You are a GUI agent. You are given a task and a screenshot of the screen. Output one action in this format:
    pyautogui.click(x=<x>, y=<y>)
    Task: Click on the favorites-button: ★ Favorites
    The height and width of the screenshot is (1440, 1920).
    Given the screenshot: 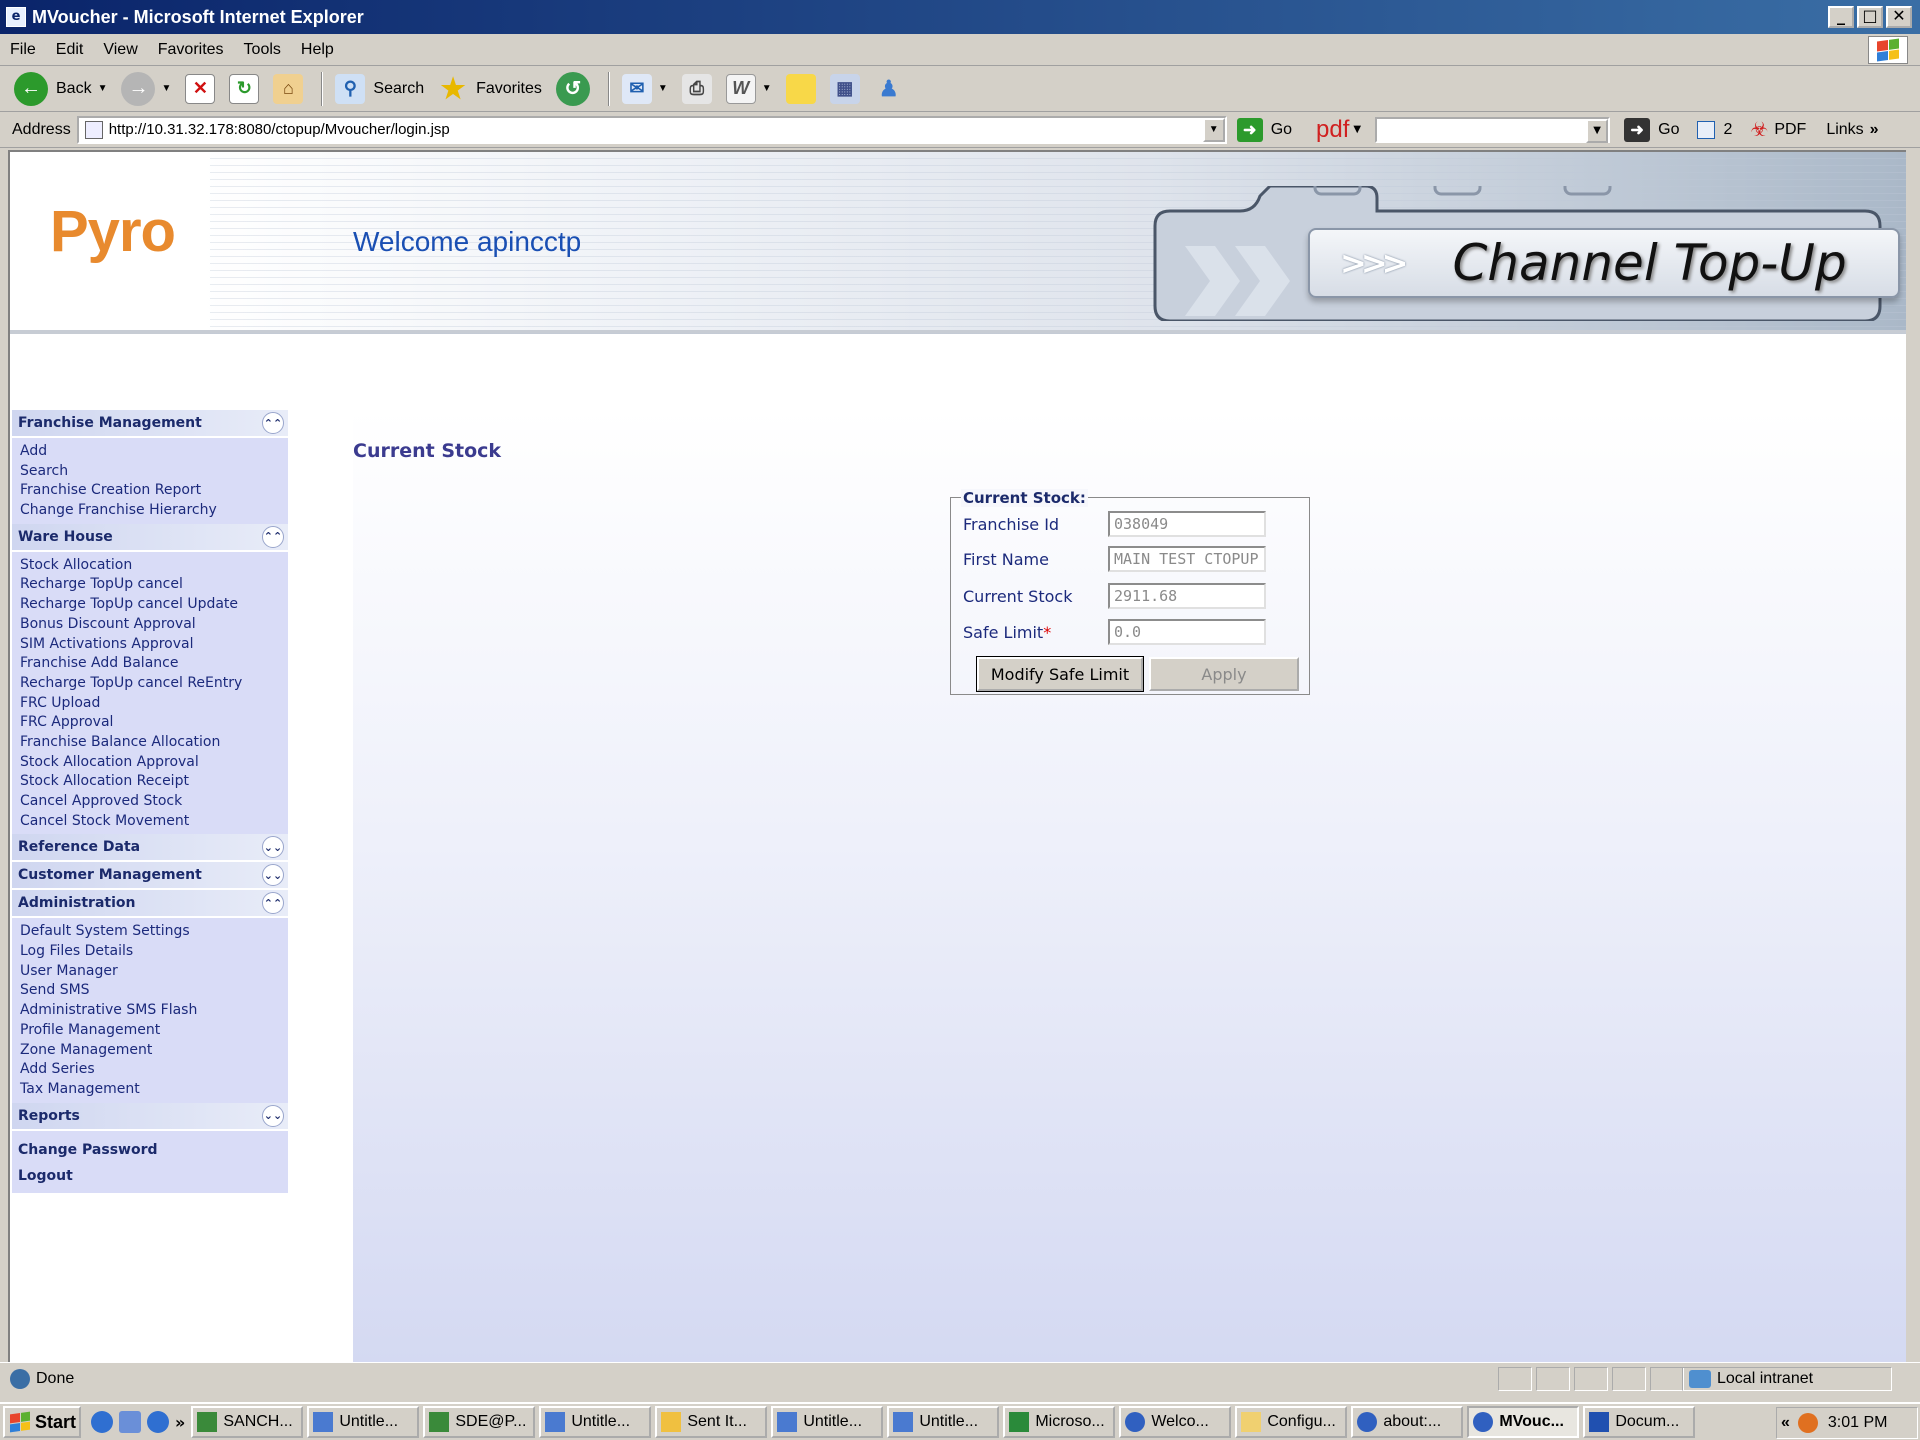 What is the action you would take?
    pyautogui.click(x=490, y=89)
    